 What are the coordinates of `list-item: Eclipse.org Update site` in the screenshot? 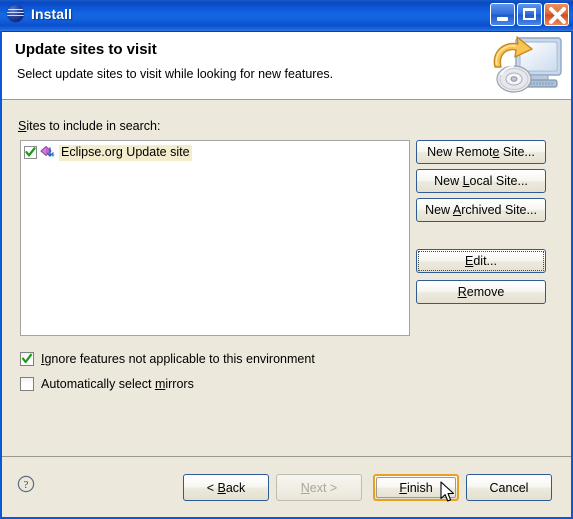 It's located at (215, 152).